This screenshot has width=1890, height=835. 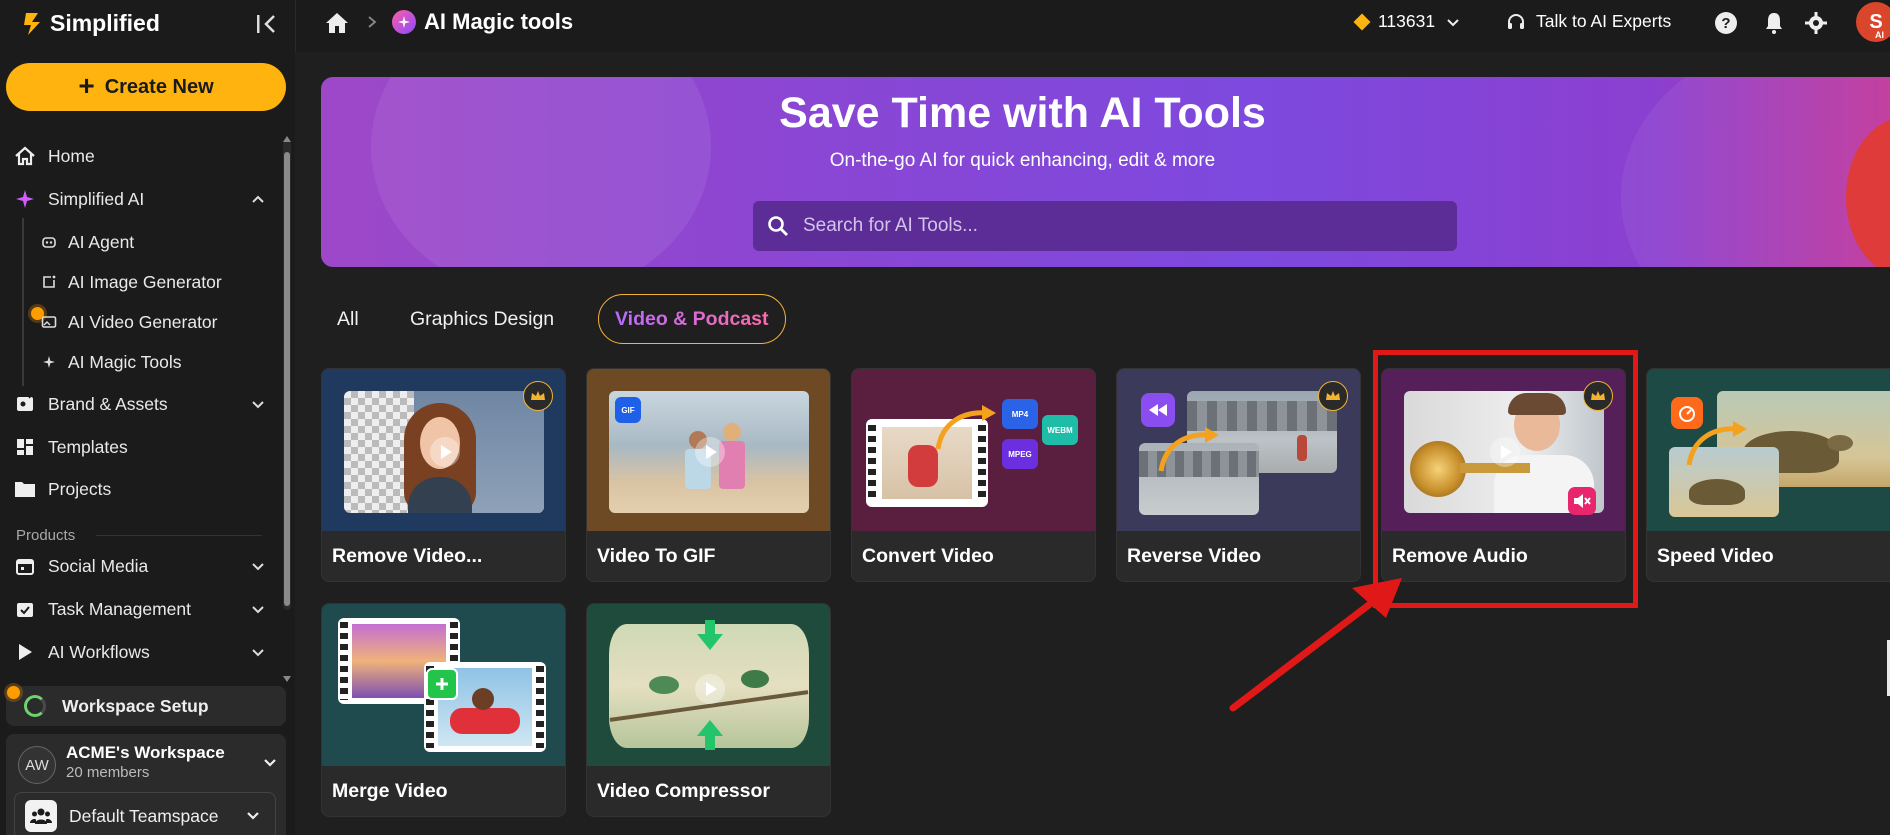 I want to click on chevron-up-icon, so click(x=258, y=199).